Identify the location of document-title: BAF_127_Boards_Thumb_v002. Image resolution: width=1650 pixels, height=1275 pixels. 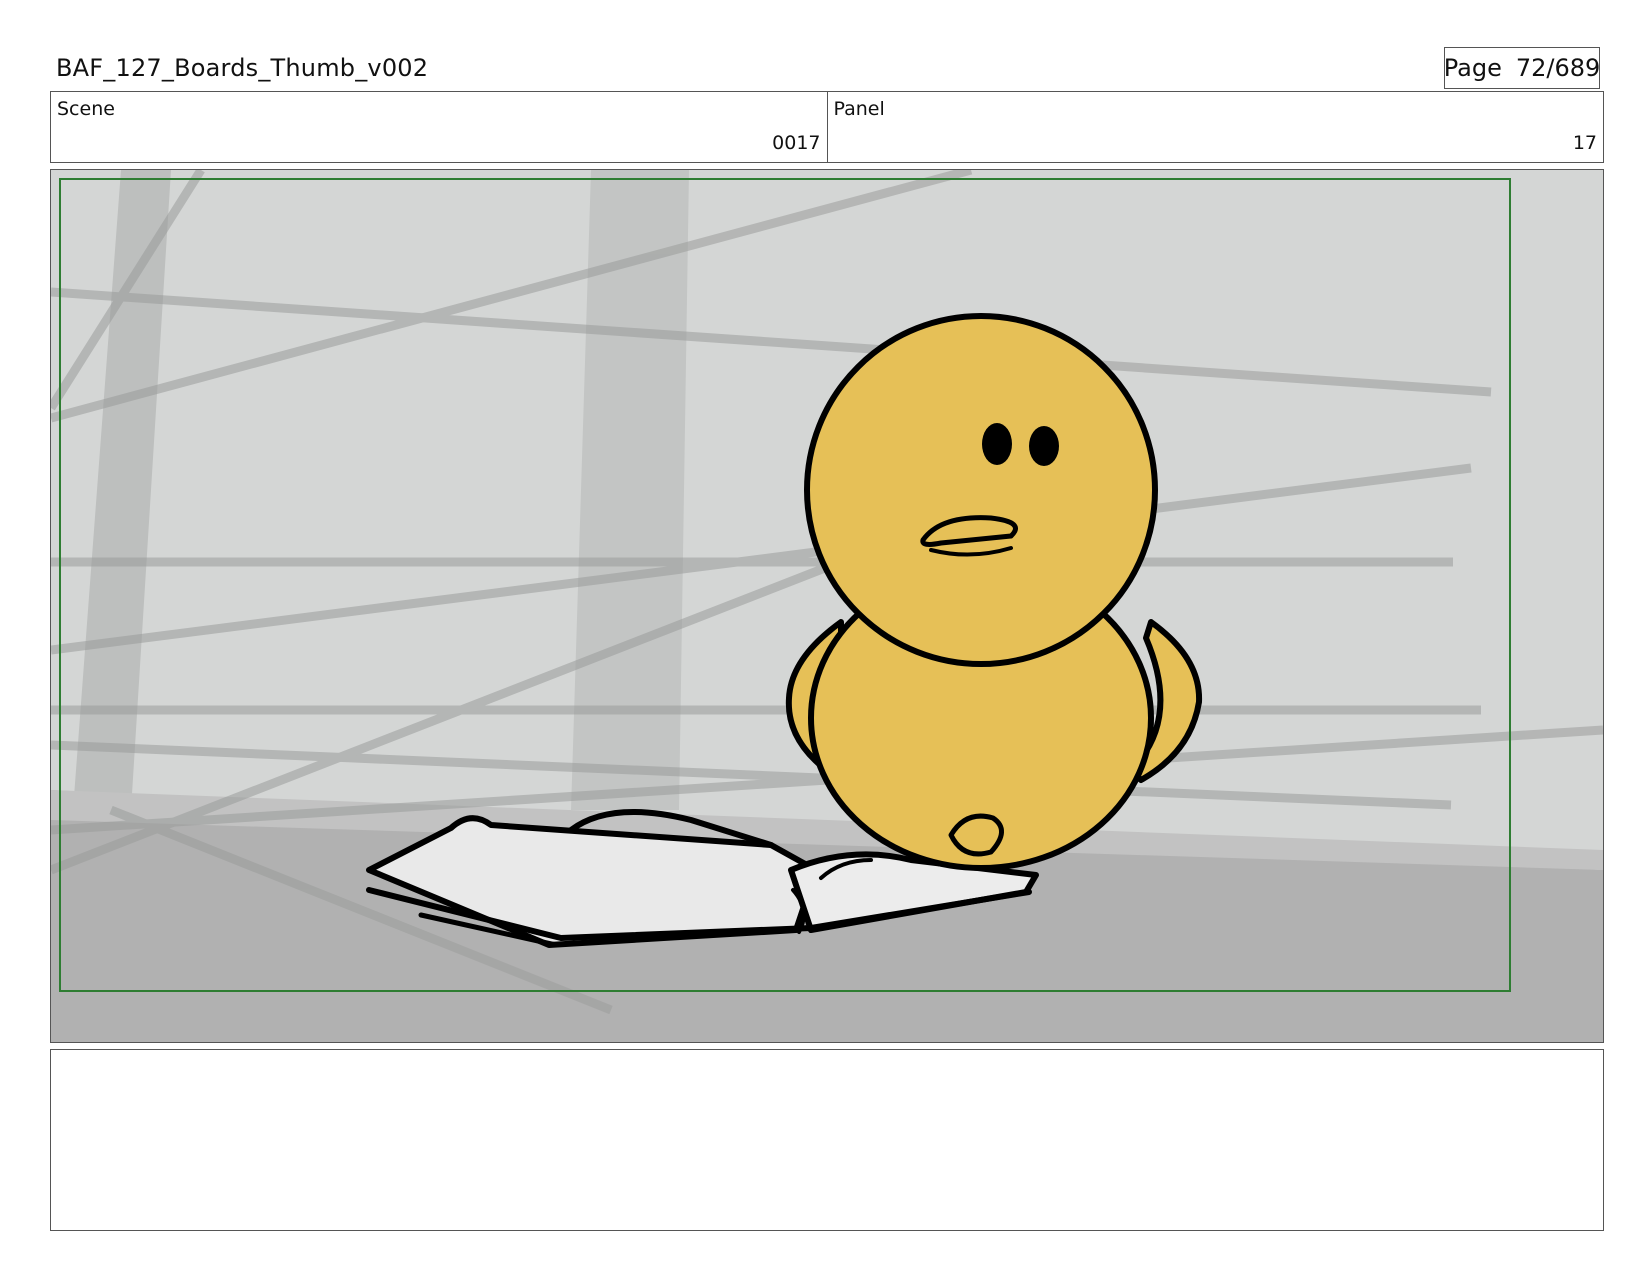
(242, 68).